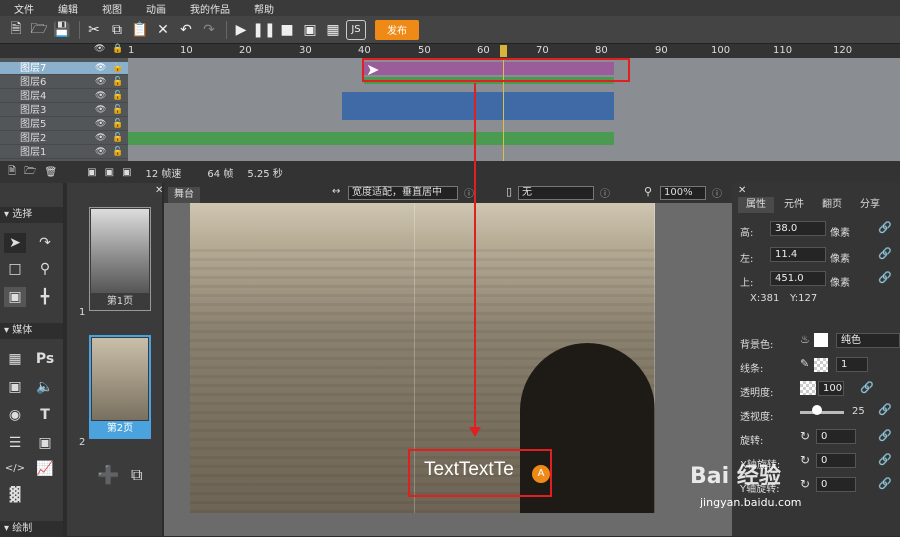 The image size is (900, 537). What do you see at coordinates (821, 365) in the screenshot?
I see `stroke-color-swatch` at bounding box center [821, 365].